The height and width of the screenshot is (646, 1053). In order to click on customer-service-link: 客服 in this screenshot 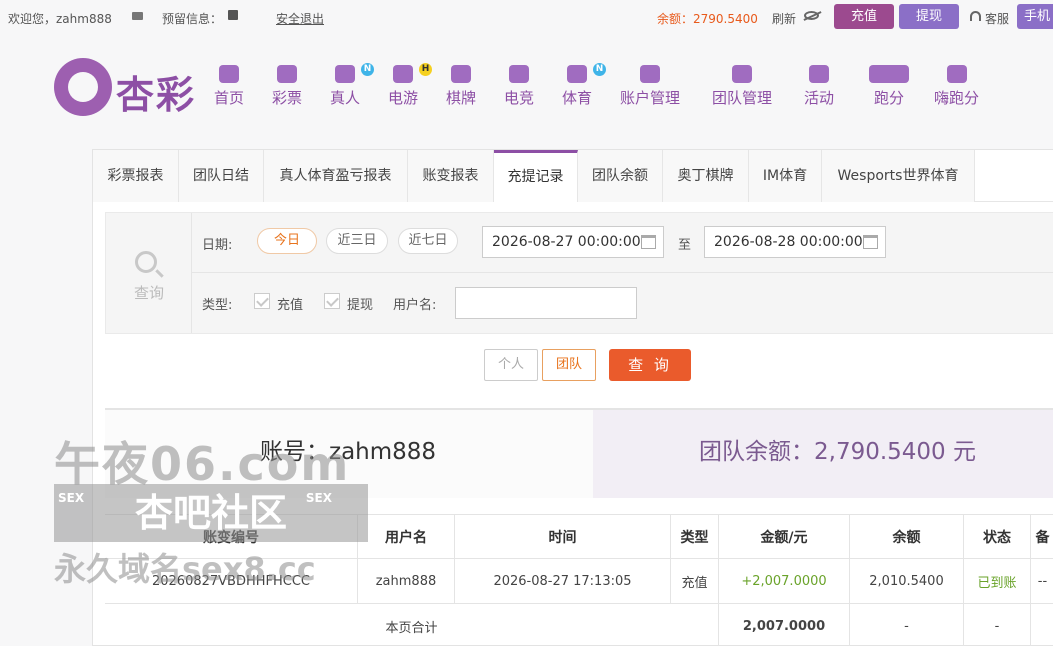, I will do `click(997, 18)`.